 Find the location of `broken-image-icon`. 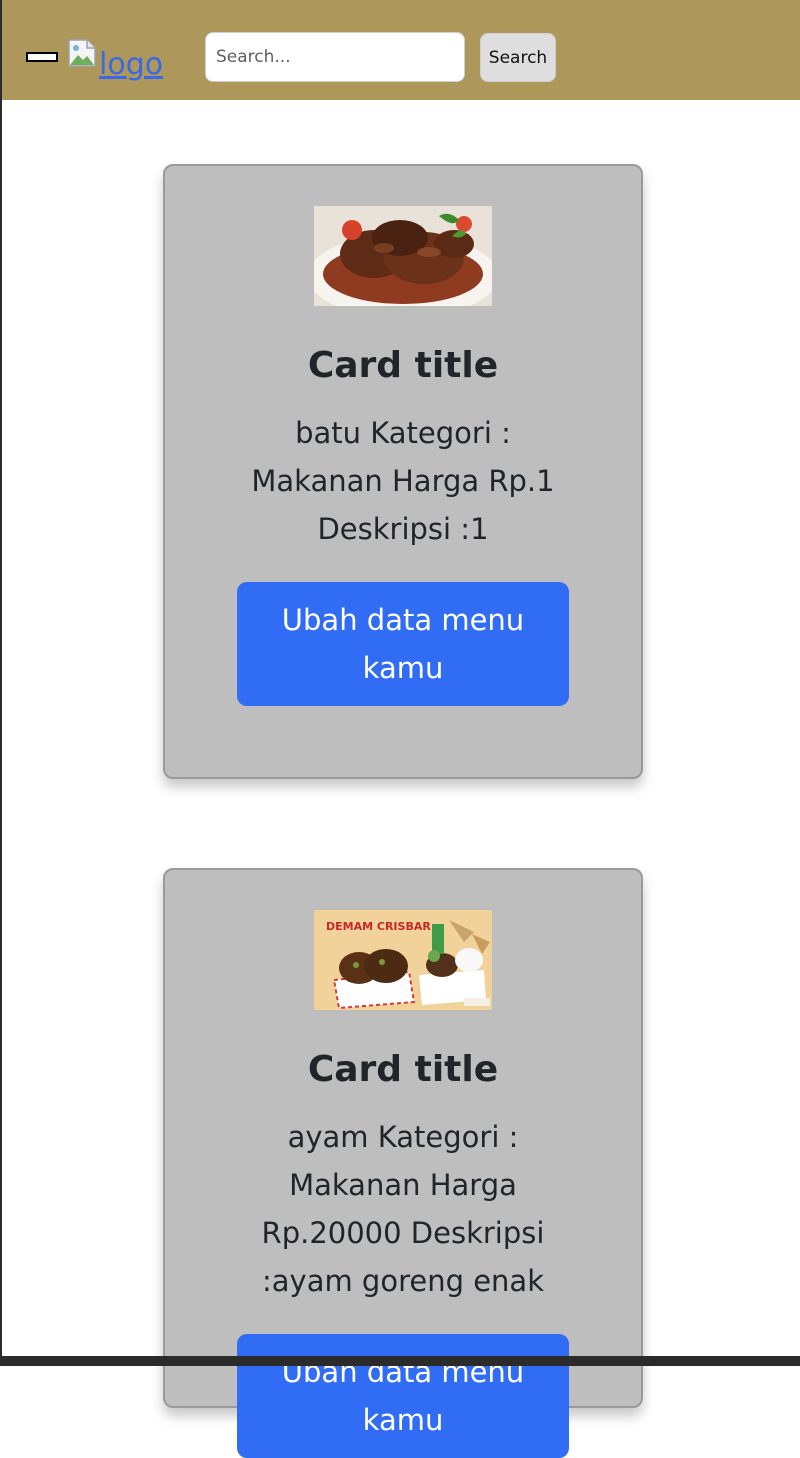

broken-image-icon is located at coordinates (82, 53).